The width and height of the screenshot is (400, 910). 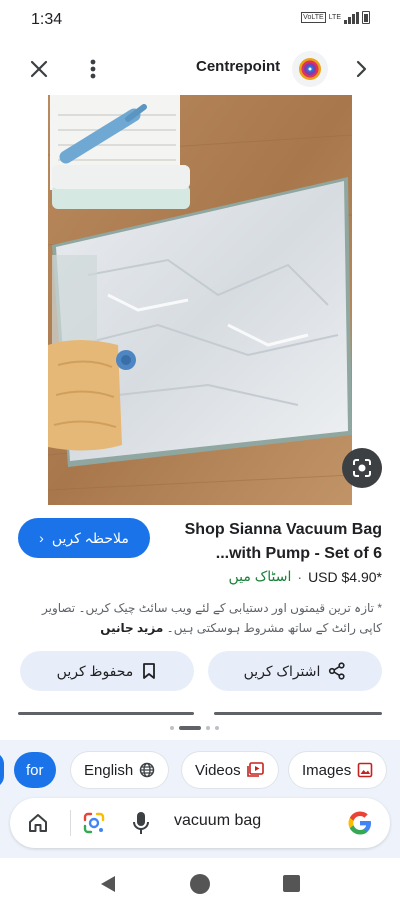 What do you see at coordinates (366, 17) in the screenshot?
I see `battery-icon` at bounding box center [366, 17].